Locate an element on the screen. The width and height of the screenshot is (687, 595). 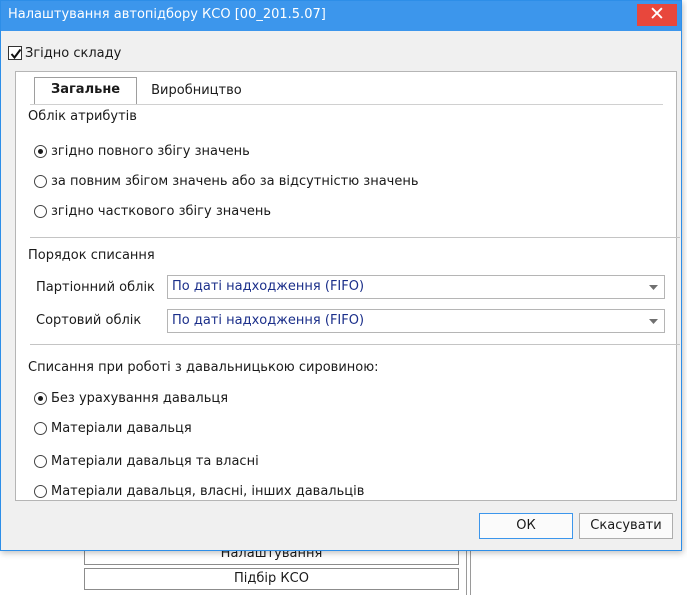
writeoff-section-title: Порядок списання is located at coordinates (91, 255).